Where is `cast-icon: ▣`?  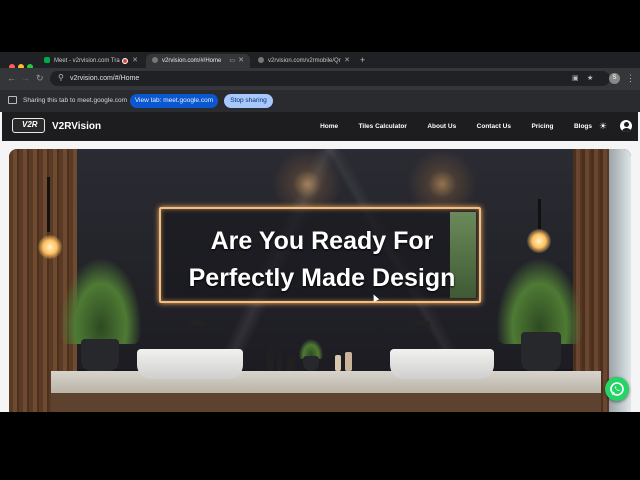 cast-icon: ▣ is located at coordinates (575, 78).